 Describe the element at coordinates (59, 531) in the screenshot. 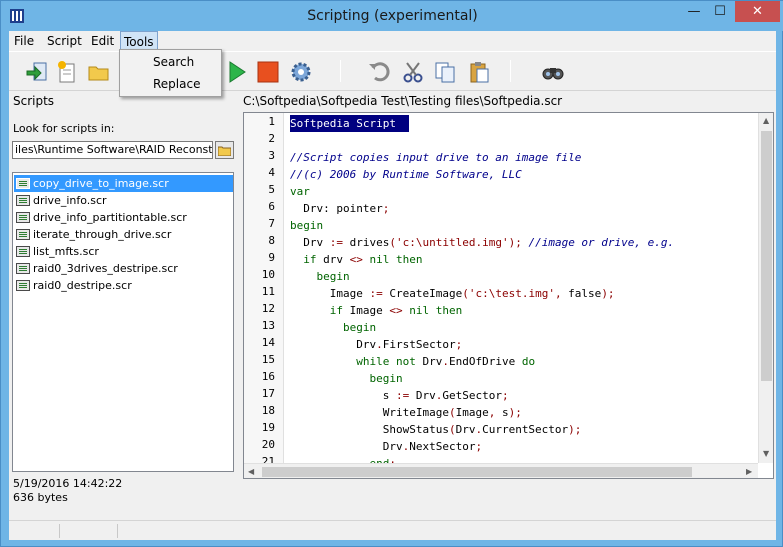

I see `status-separator` at that location.